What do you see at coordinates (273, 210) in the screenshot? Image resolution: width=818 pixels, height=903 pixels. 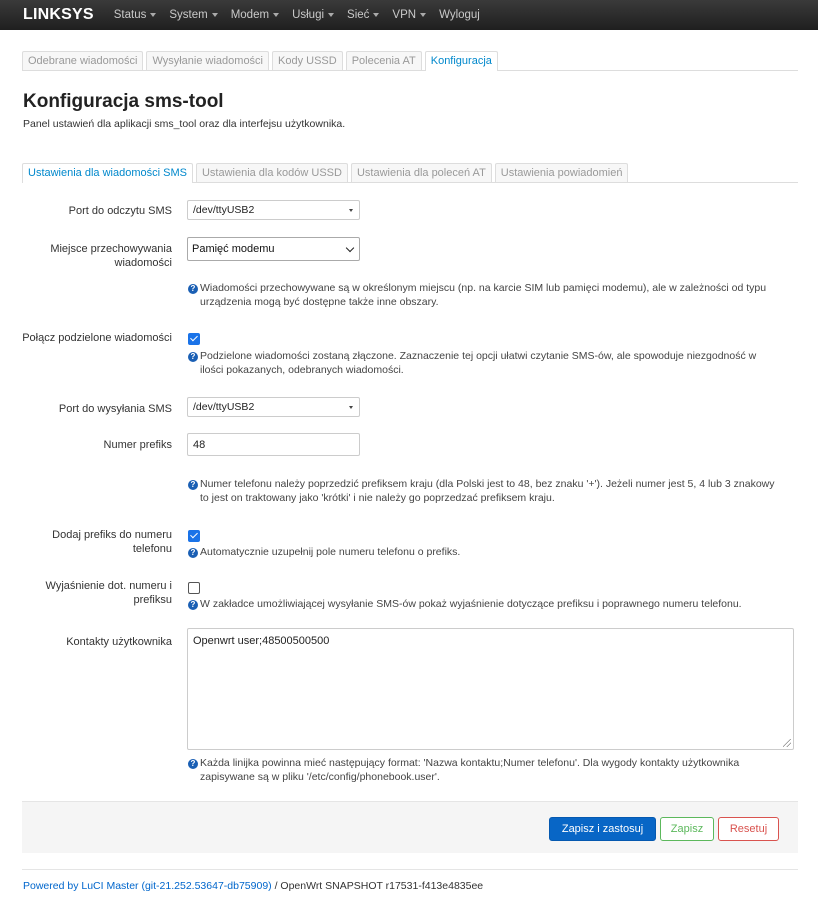 I see `read-port-select: /dev/ttyUSB2` at bounding box center [273, 210].